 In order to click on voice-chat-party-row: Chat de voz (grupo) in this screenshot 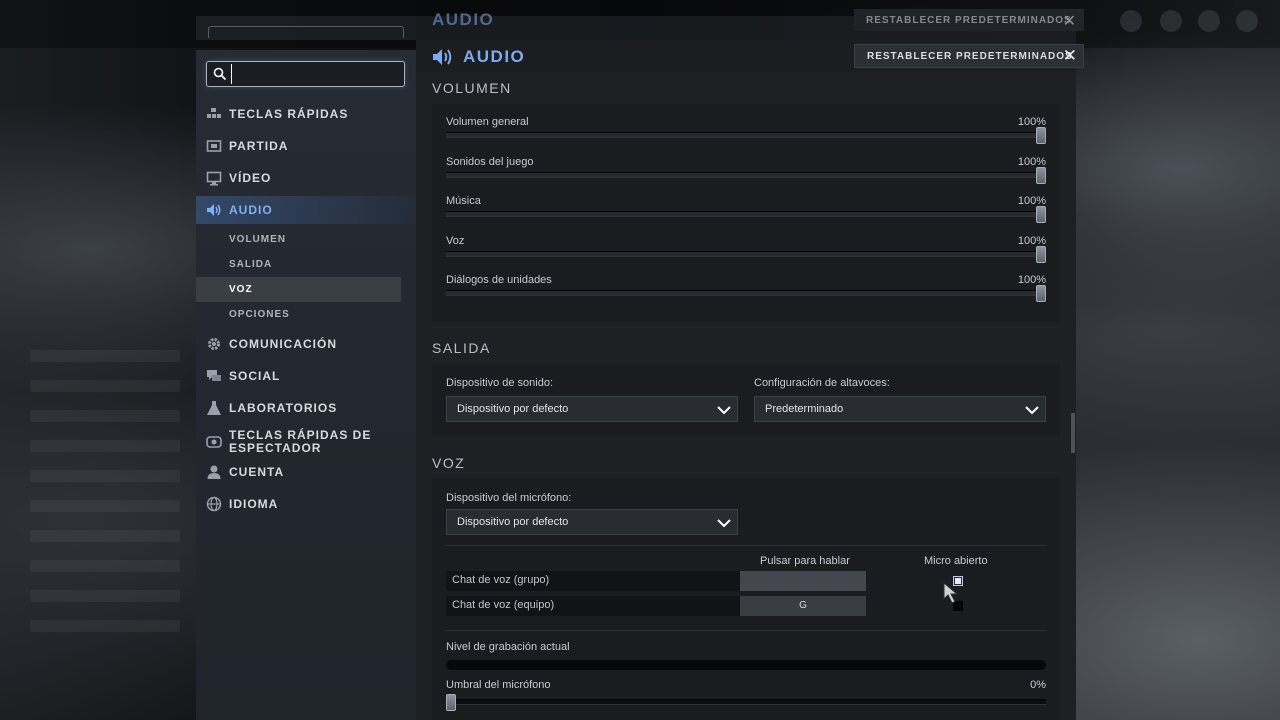, I will do `click(593, 581)`.